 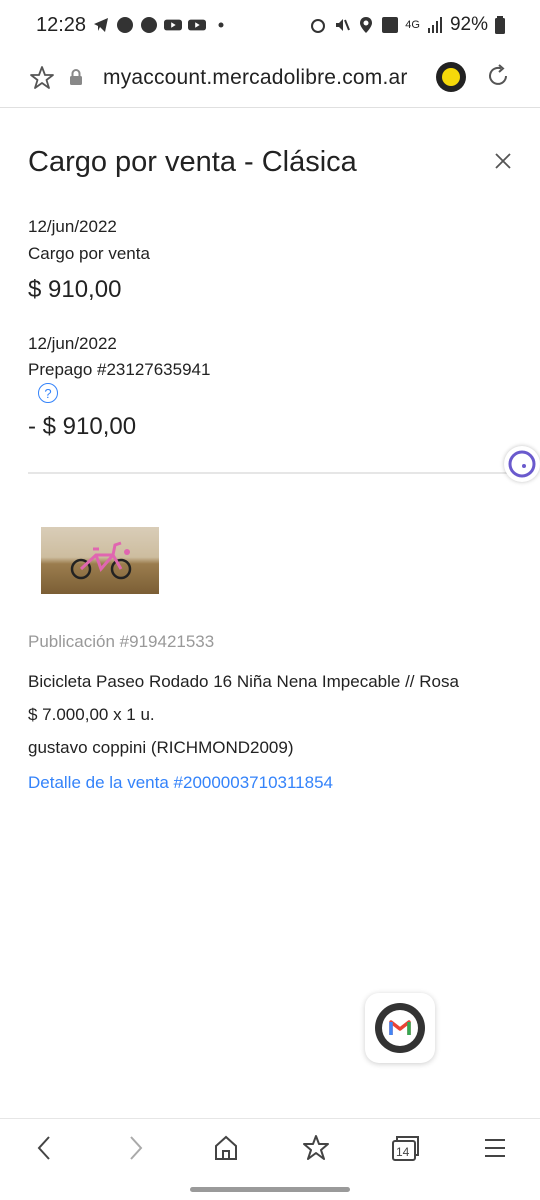 What do you see at coordinates (161, 747) in the screenshot?
I see `buyer-name: gustavo coppini (RICHMOND2009)` at bounding box center [161, 747].